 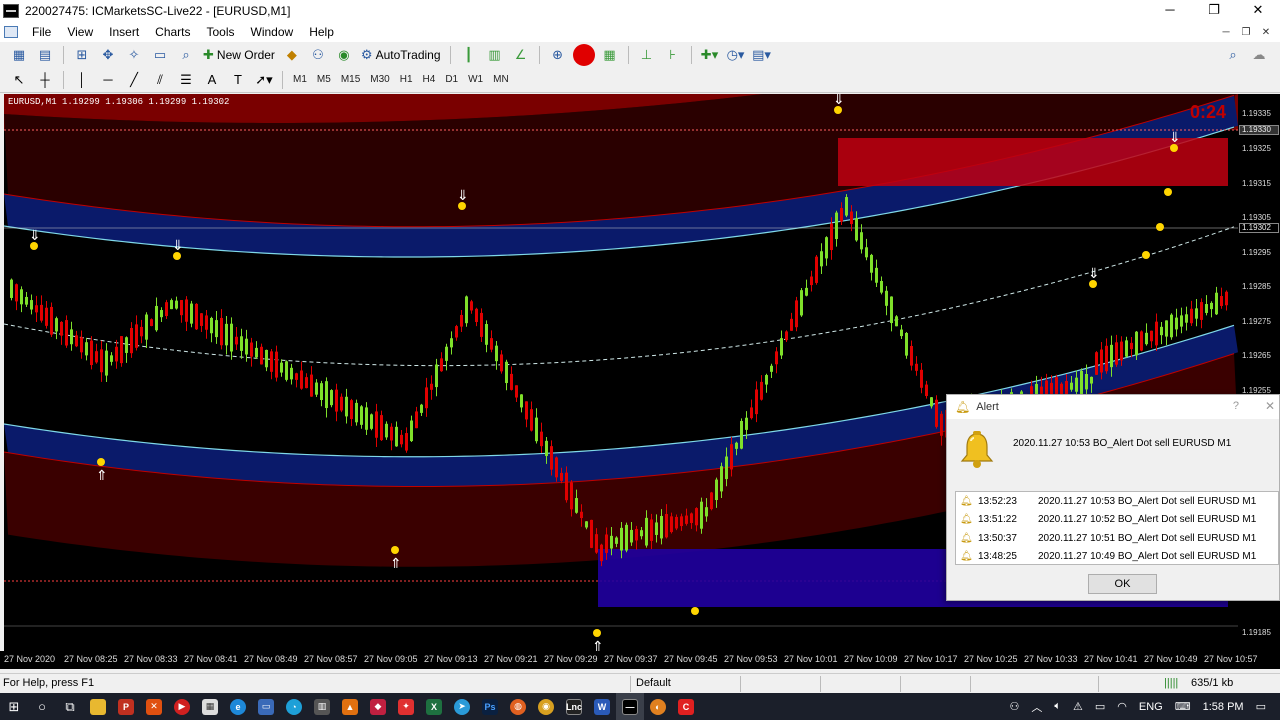 What do you see at coordinates (344, 55) in the screenshot?
I see `market-icon: ◉` at bounding box center [344, 55].